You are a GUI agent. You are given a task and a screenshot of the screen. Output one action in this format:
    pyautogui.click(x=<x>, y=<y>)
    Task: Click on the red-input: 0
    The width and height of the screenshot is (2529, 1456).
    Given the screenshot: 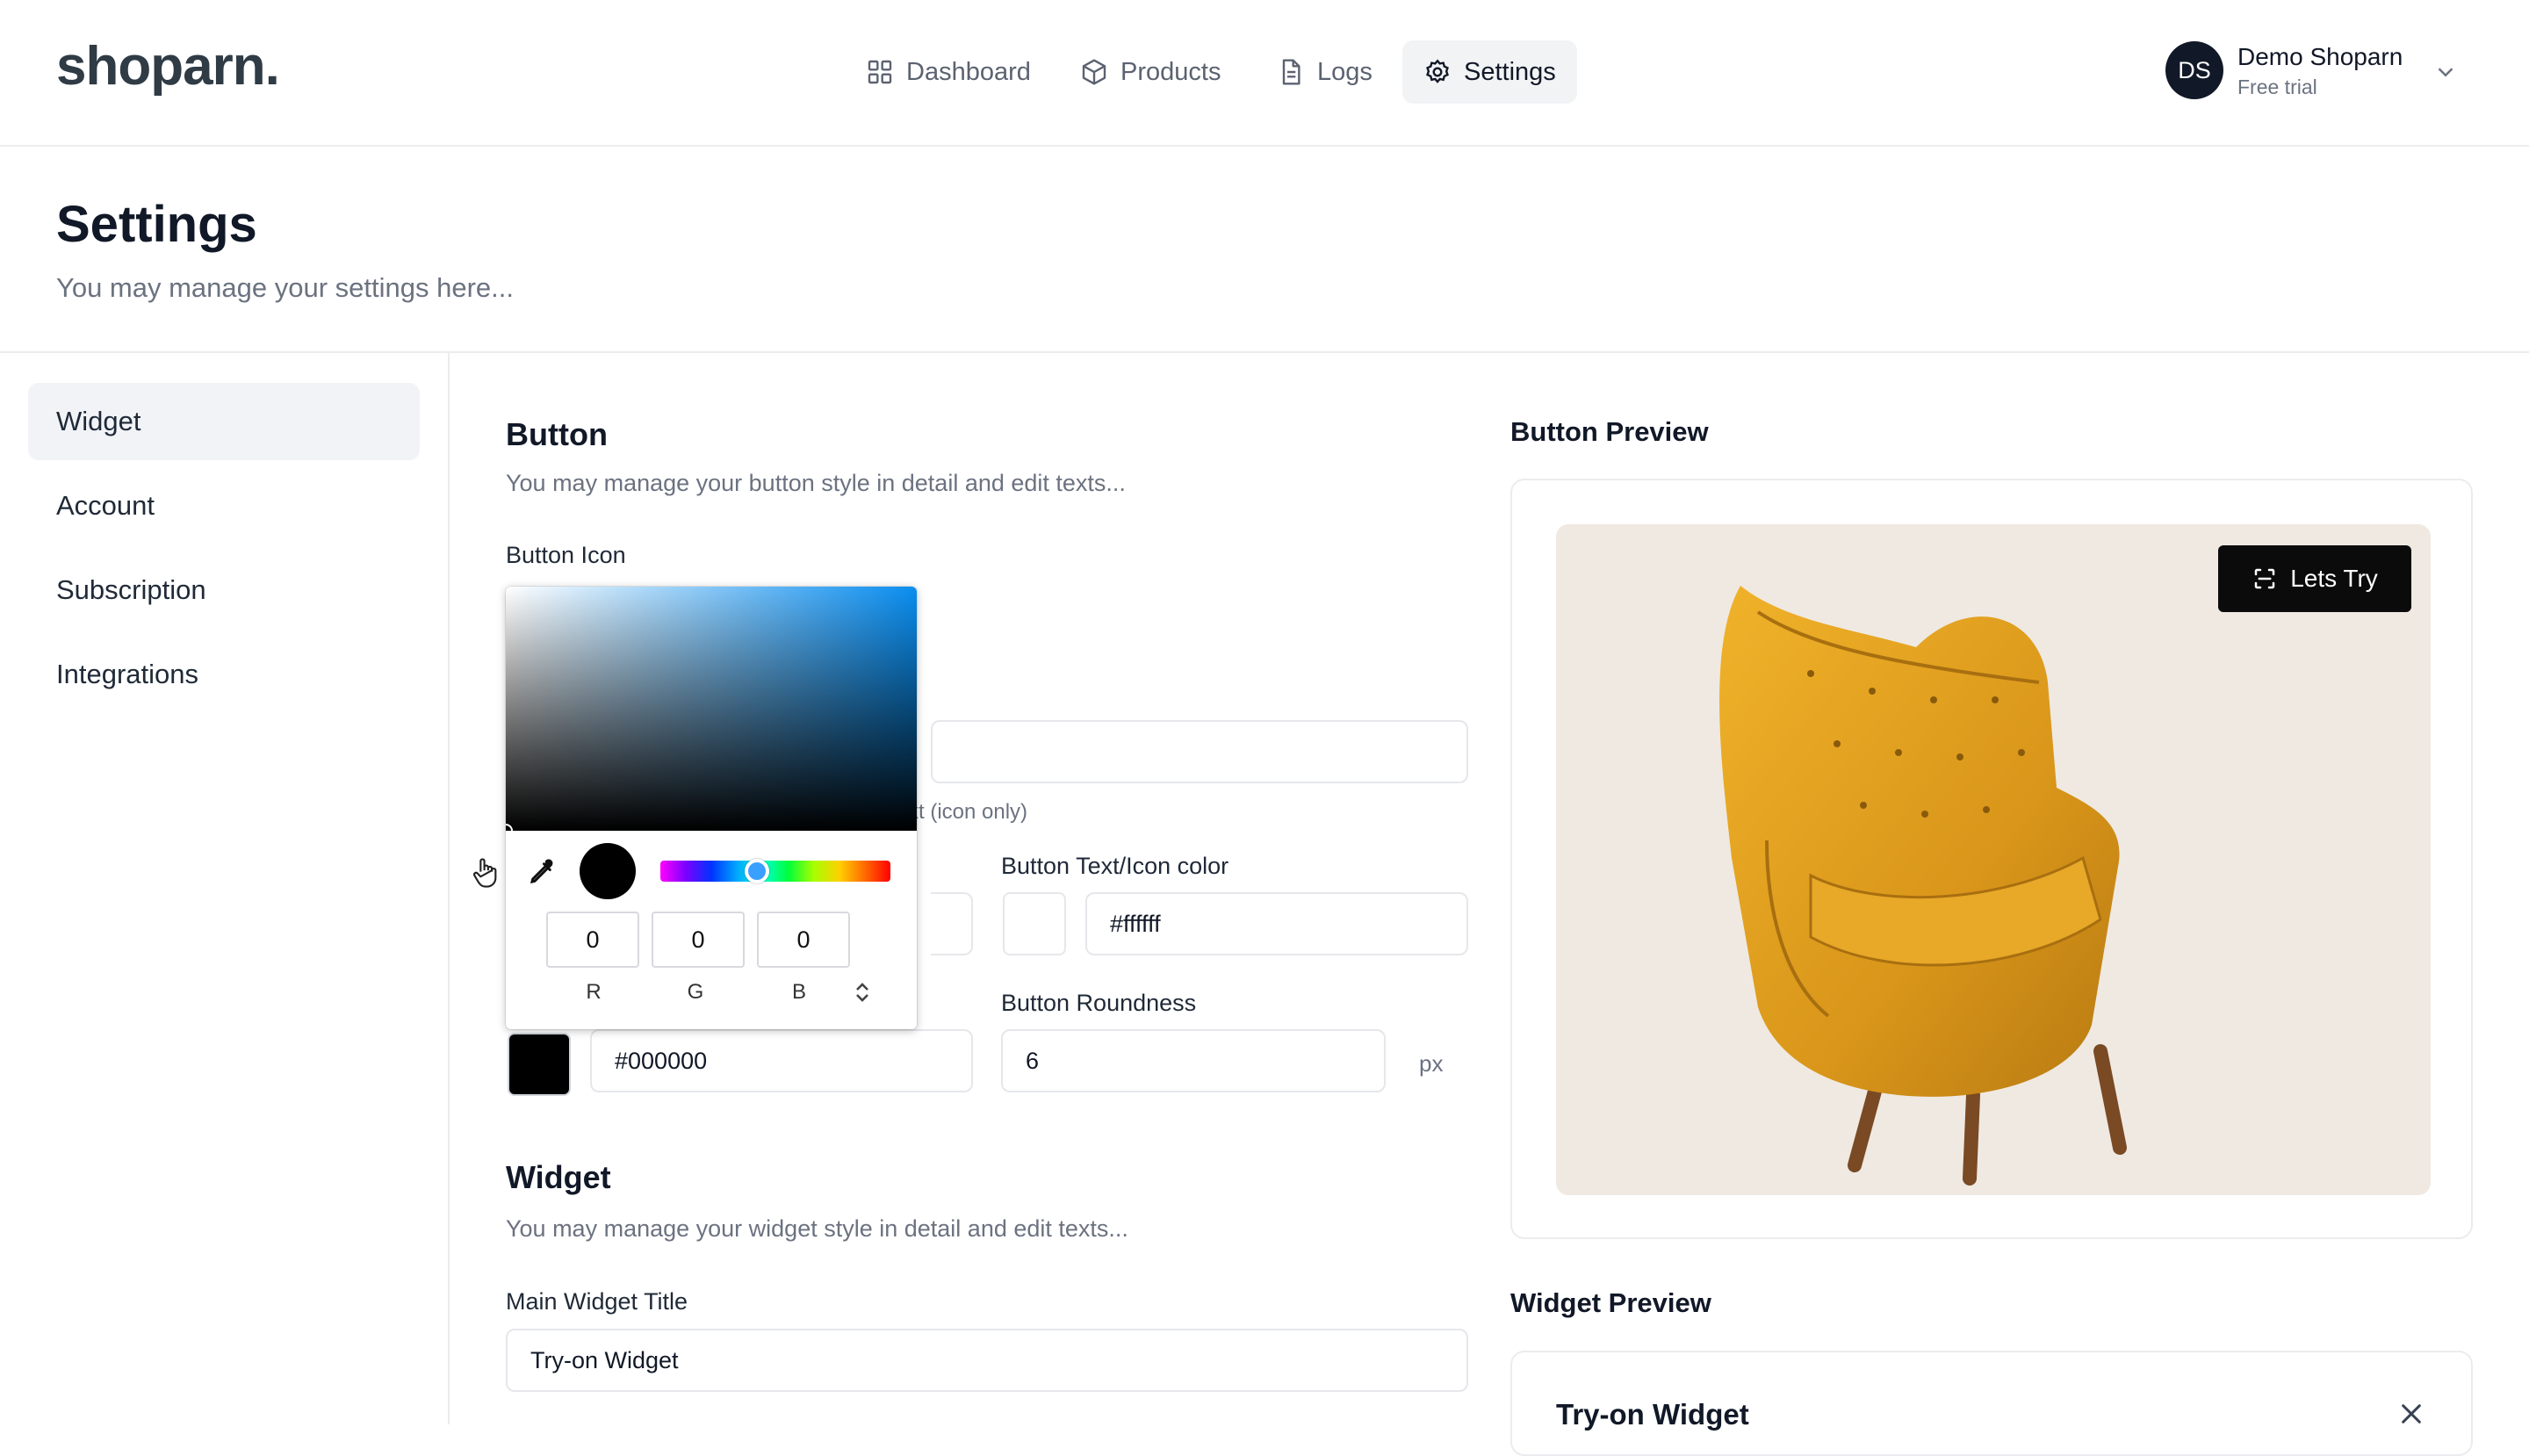 What is the action you would take?
    pyautogui.click(x=593, y=940)
    